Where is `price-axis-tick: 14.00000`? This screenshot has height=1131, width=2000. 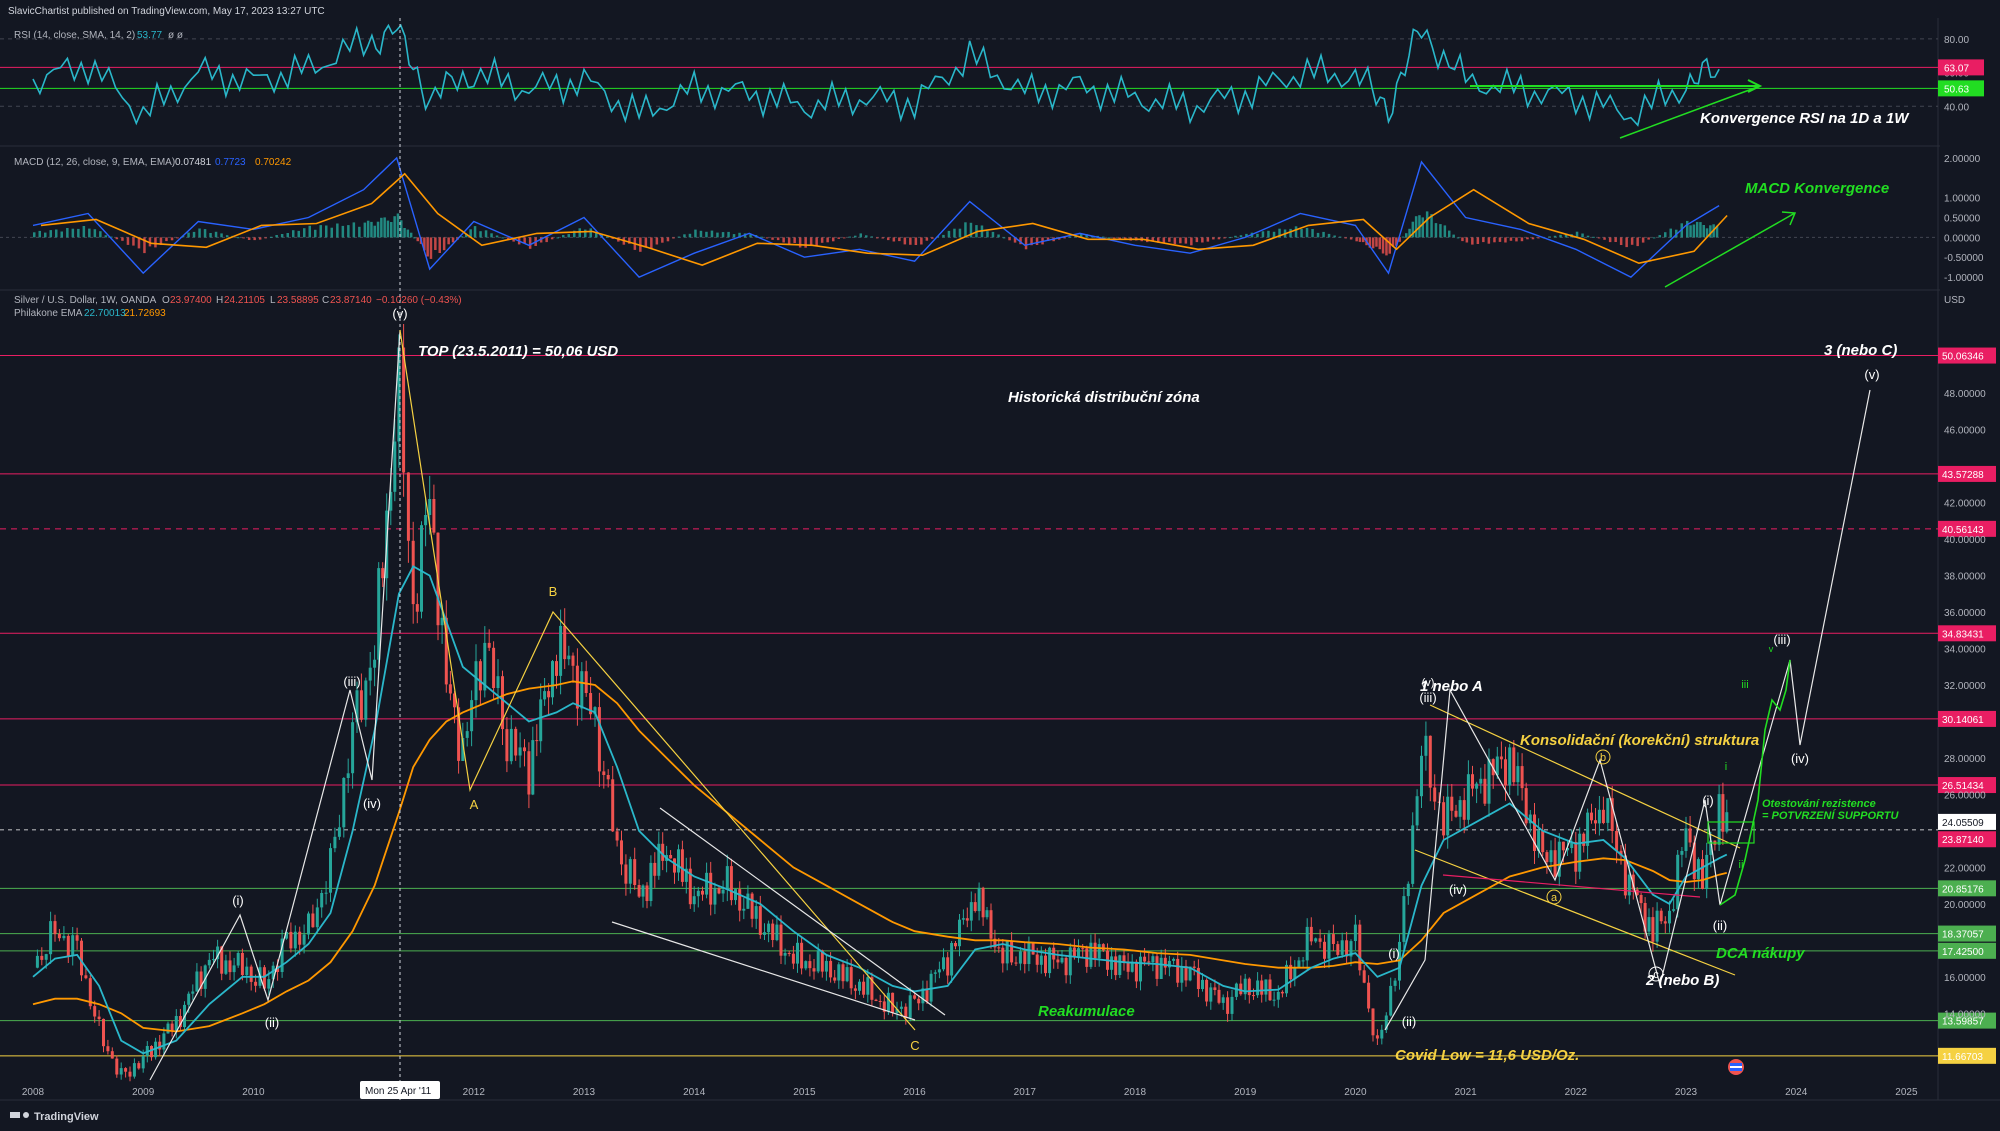
price-axis-tick: 14.00000 is located at coordinates (1965, 1014).